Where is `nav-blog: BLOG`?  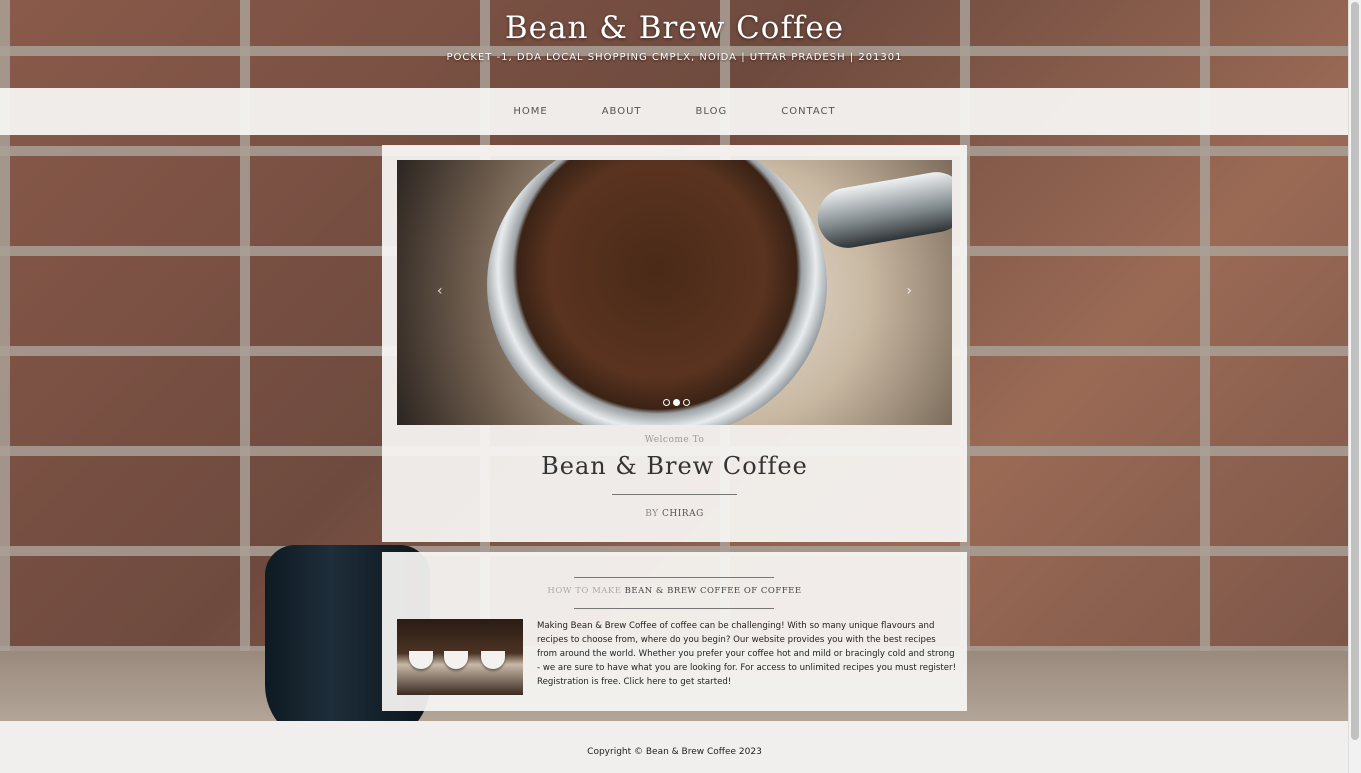 nav-blog: BLOG is located at coordinates (712, 111).